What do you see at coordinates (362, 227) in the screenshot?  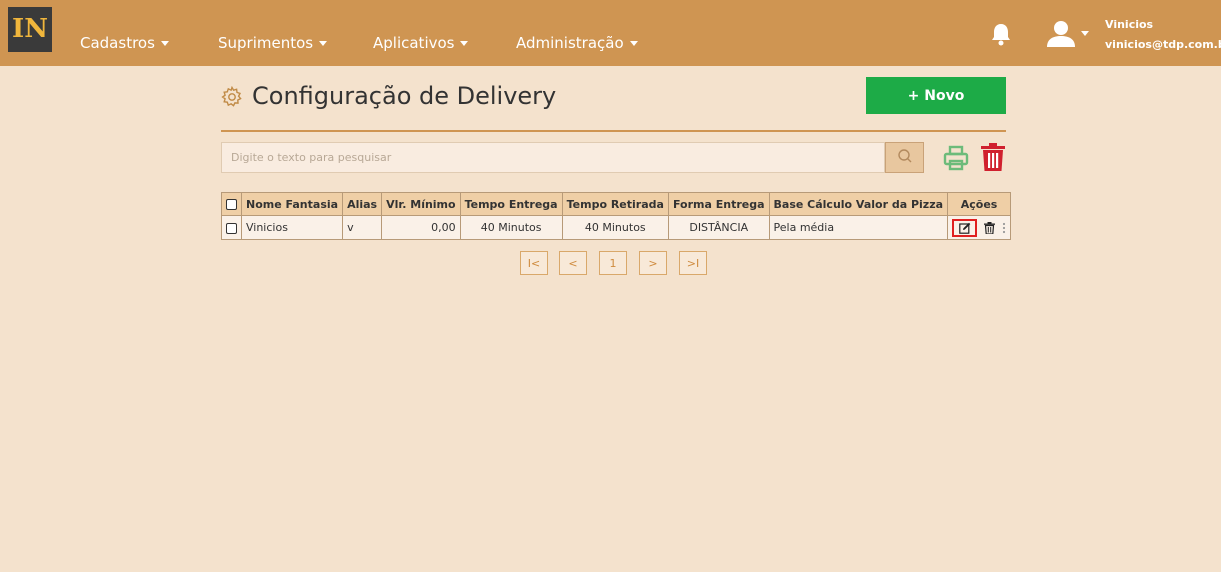 I see `cell-alias: v` at bounding box center [362, 227].